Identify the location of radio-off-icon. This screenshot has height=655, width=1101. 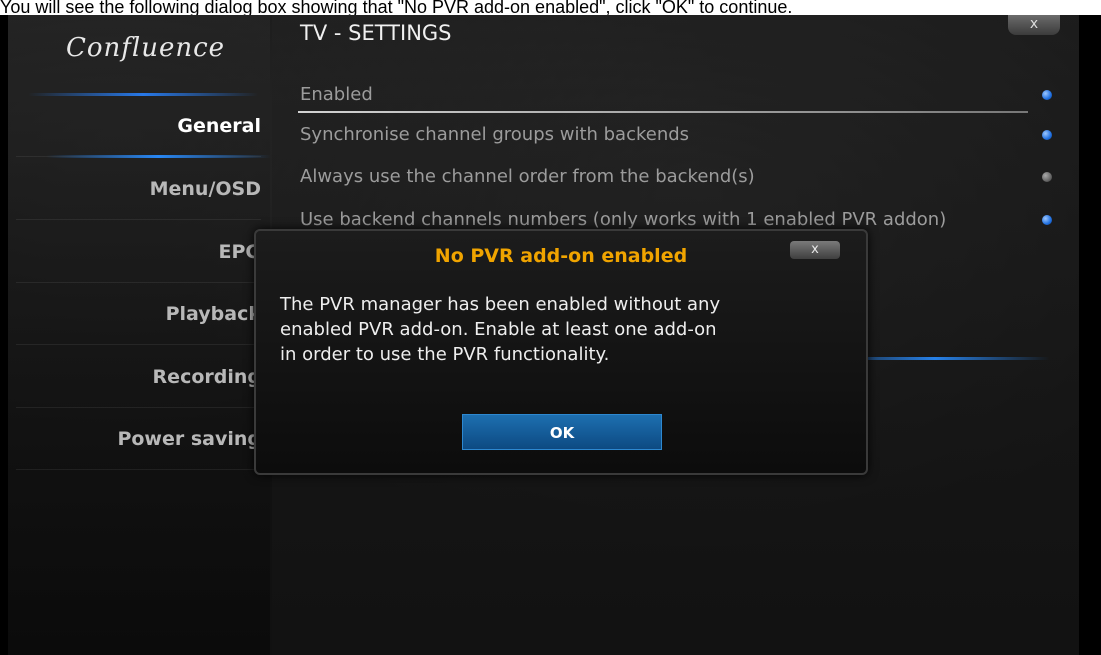
(1047, 177).